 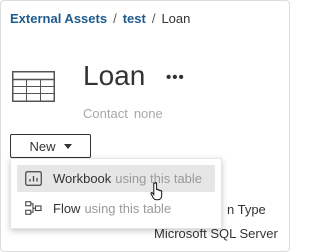 I want to click on contact-label: Contact, so click(x=105, y=113).